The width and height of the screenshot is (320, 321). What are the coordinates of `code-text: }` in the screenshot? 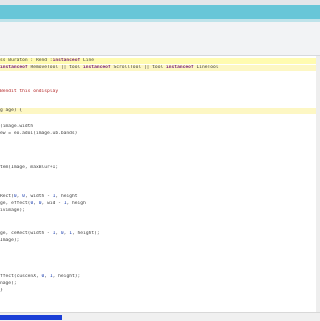 It's located at (1, 290).